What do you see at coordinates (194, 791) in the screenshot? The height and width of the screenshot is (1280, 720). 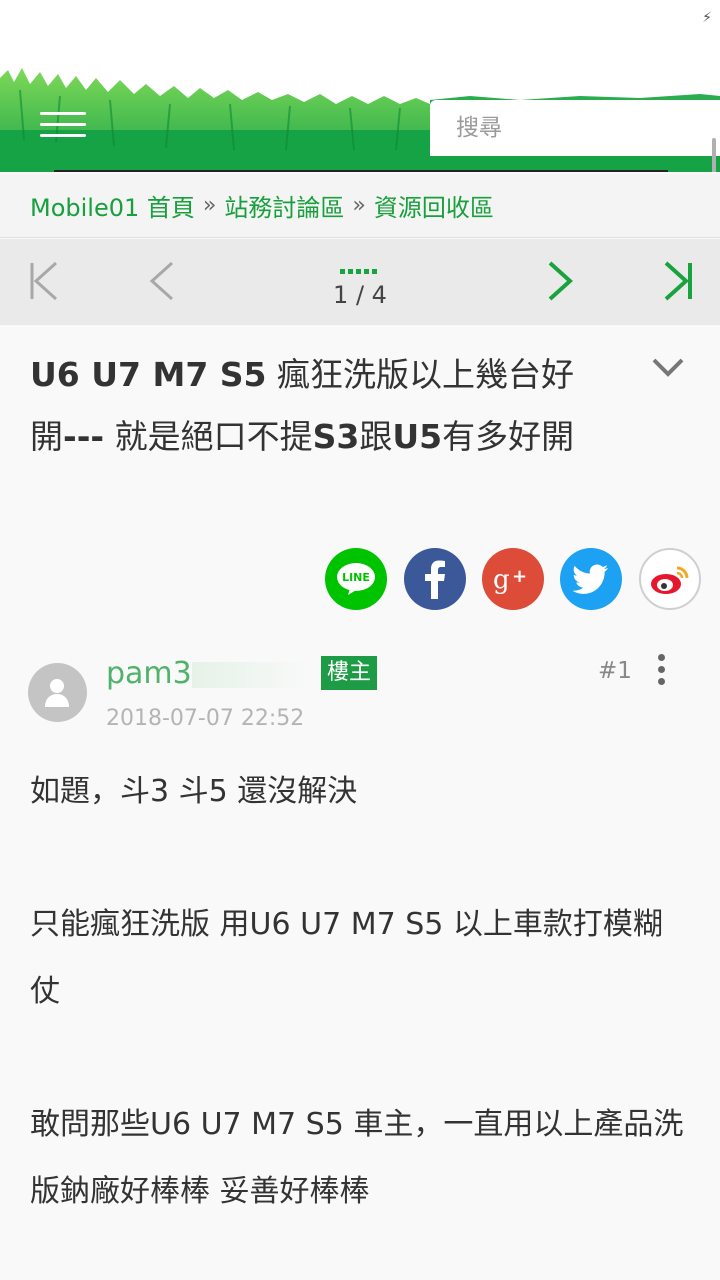 I see `post-paragraph: 如題，斗3 斗5 還沒解決` at bounding box center [194, 791].